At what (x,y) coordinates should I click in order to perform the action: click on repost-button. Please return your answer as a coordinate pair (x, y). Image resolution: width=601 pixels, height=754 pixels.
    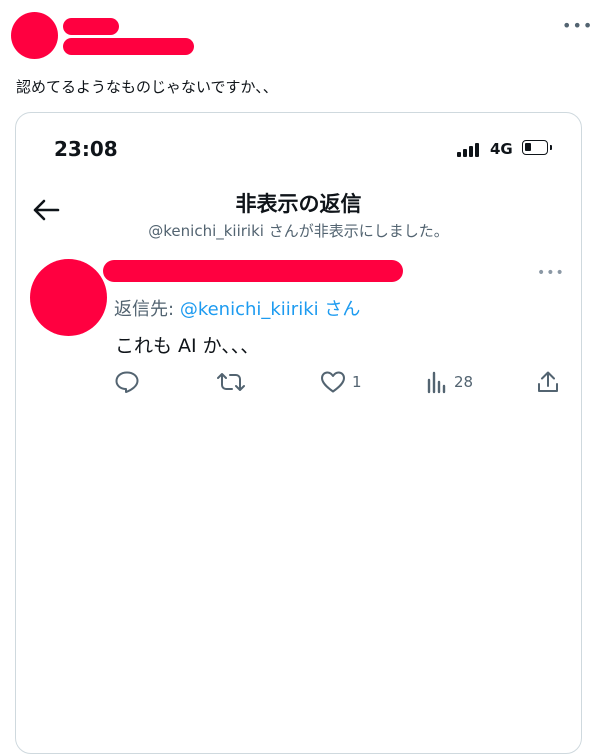
    Looking at the image, I should click on (231, 382).